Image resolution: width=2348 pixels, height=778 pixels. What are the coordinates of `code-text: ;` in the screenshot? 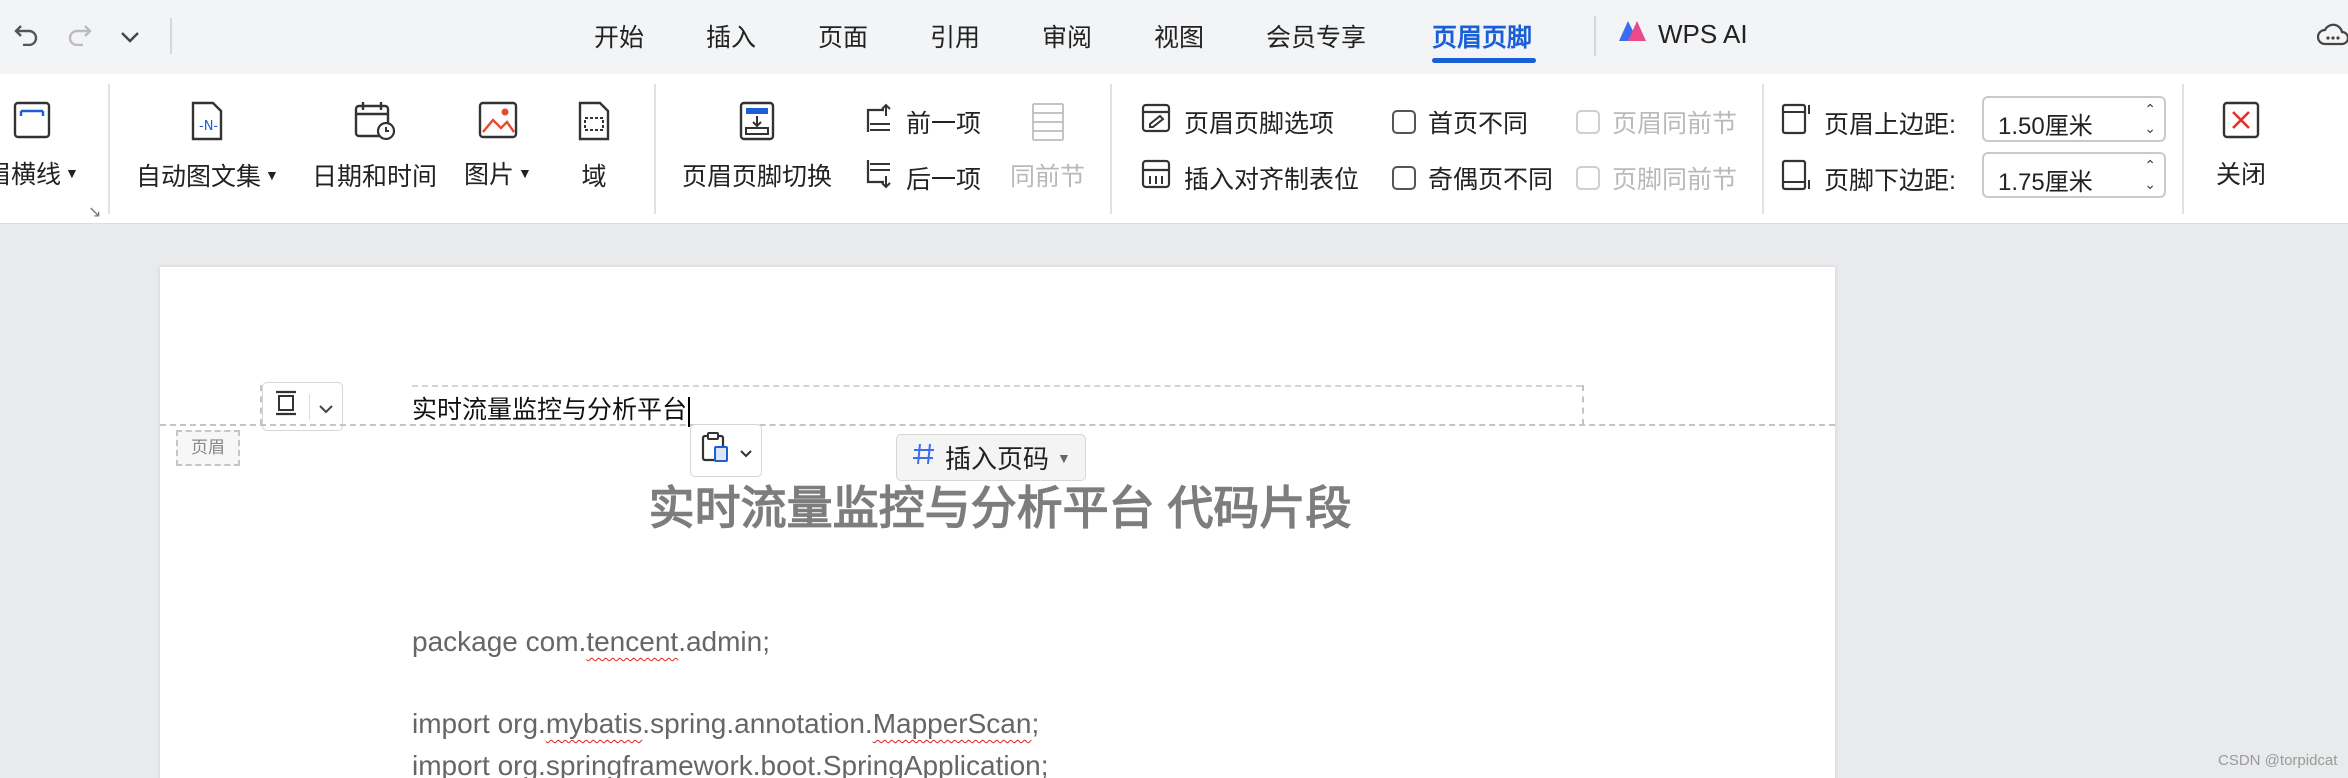 It's located at (1035, 723).